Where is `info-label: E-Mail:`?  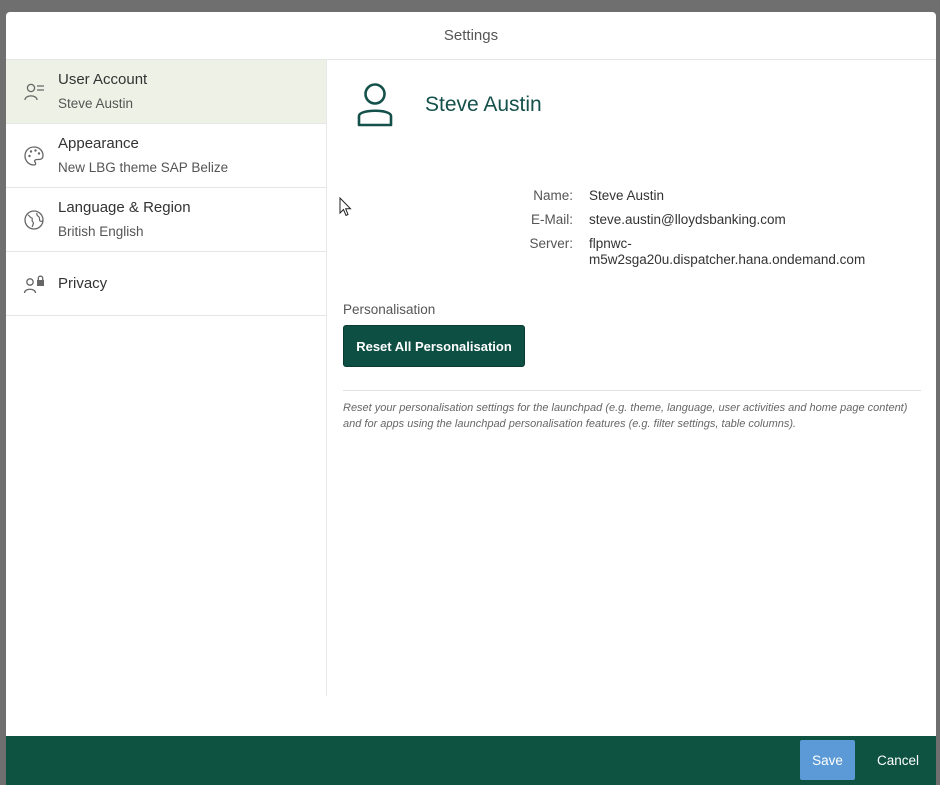 info-label: E-Mail: is located at coordinates (551, 219).